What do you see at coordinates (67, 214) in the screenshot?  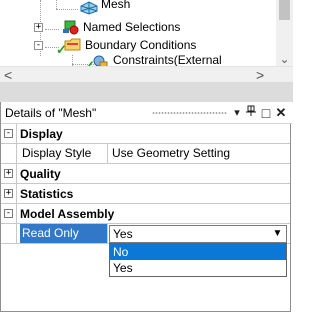 I see `group-title: Model Assembly` at bounding box center [67, 214].